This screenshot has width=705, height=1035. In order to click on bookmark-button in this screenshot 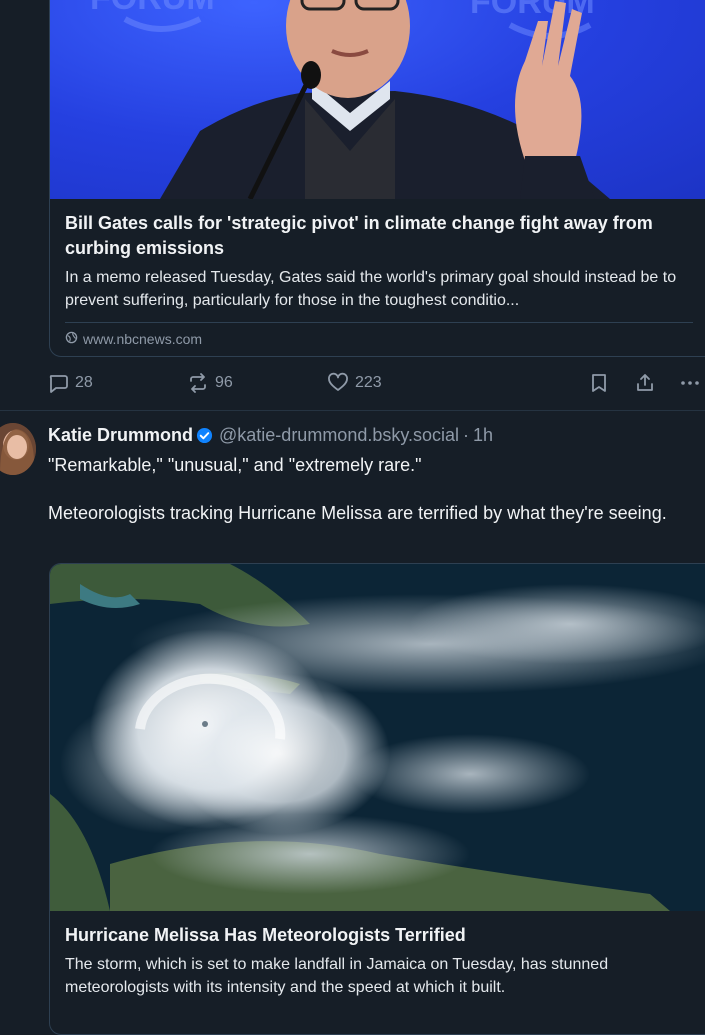, I will do `click(599, 383)`.